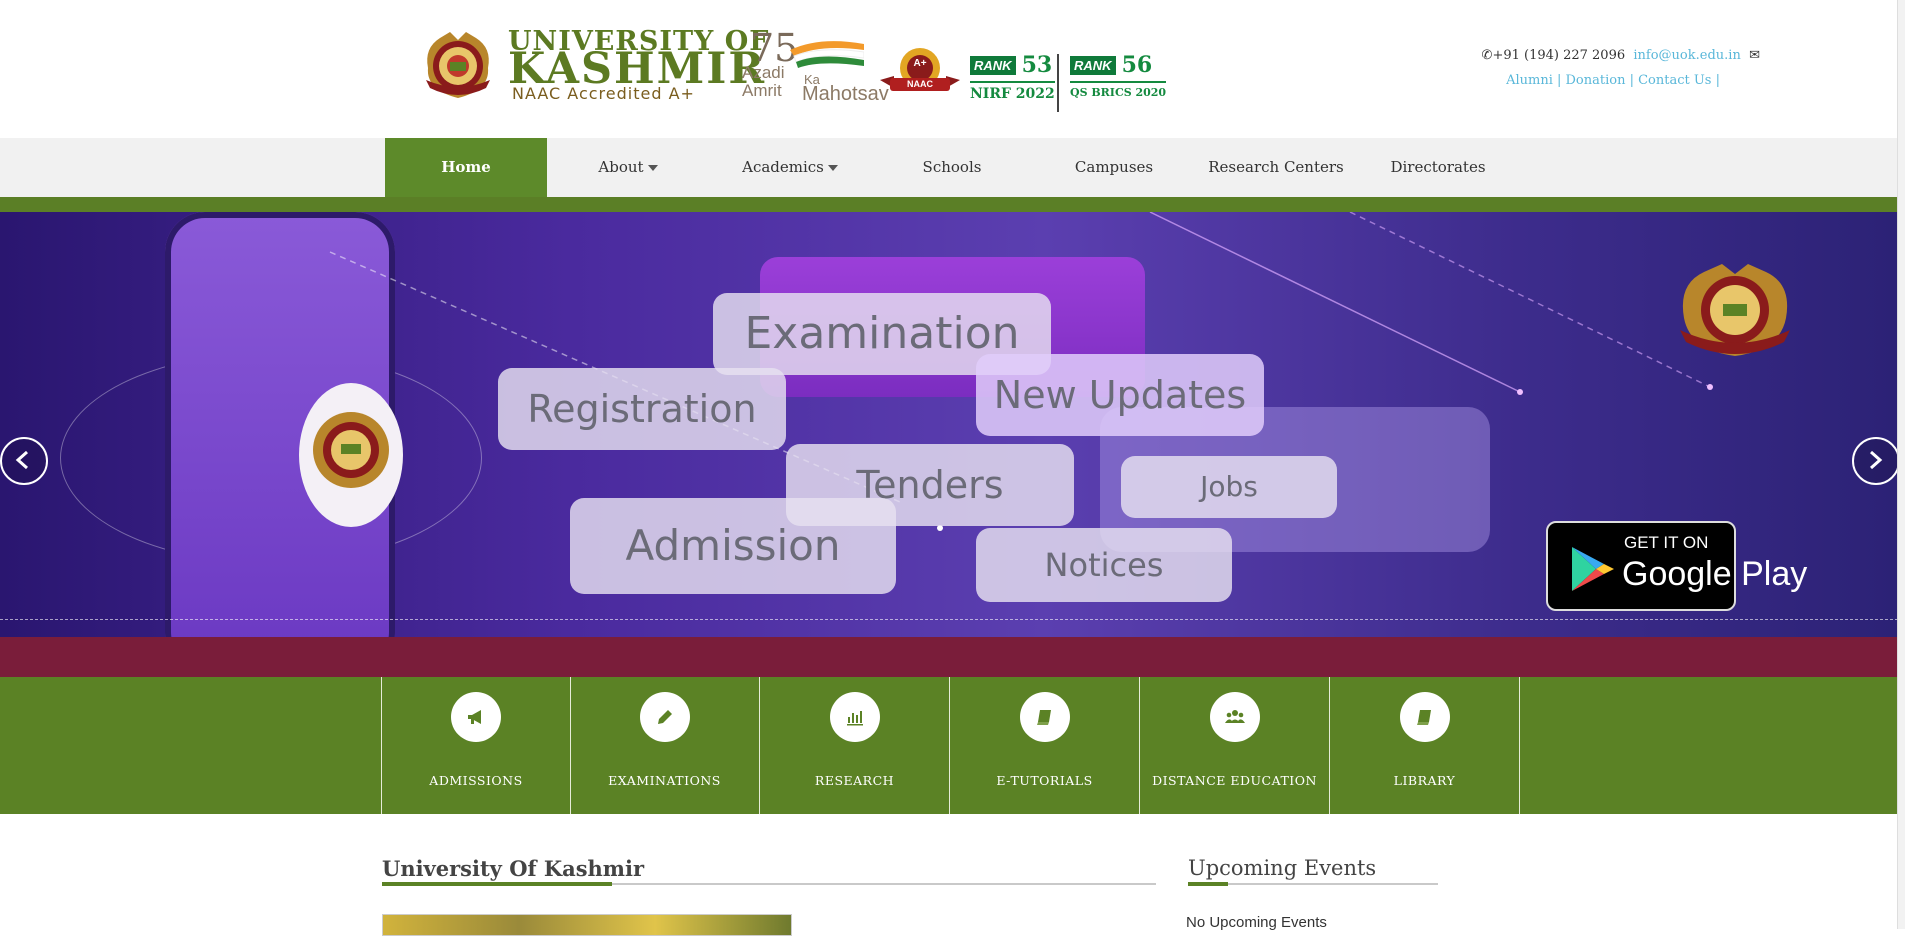 The image size is (1905, 936). Describe the element at coordinates (1037, 65) in the screenshot. I see `rank-number: 53` at that location.